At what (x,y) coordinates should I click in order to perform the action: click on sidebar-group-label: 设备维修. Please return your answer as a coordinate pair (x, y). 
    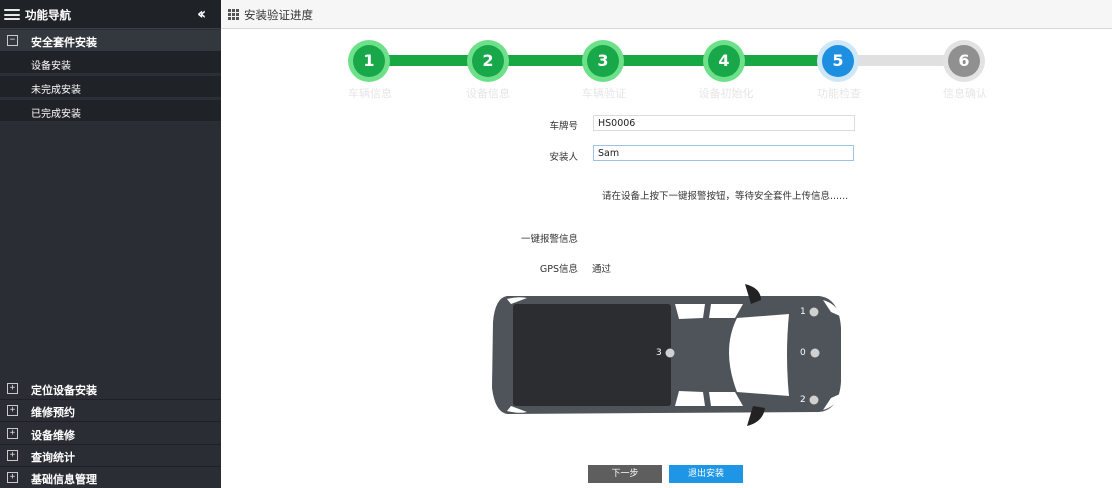
    Looking at the image, I should click on (53, 435).